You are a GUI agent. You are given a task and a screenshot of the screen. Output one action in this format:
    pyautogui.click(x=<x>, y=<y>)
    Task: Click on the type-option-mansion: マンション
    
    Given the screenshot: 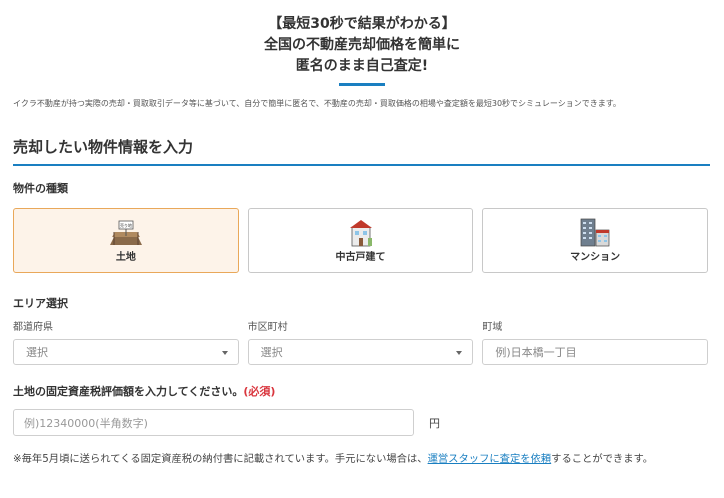 What is the action you would take?
    pyautogui.click(x=595, y=240)
    